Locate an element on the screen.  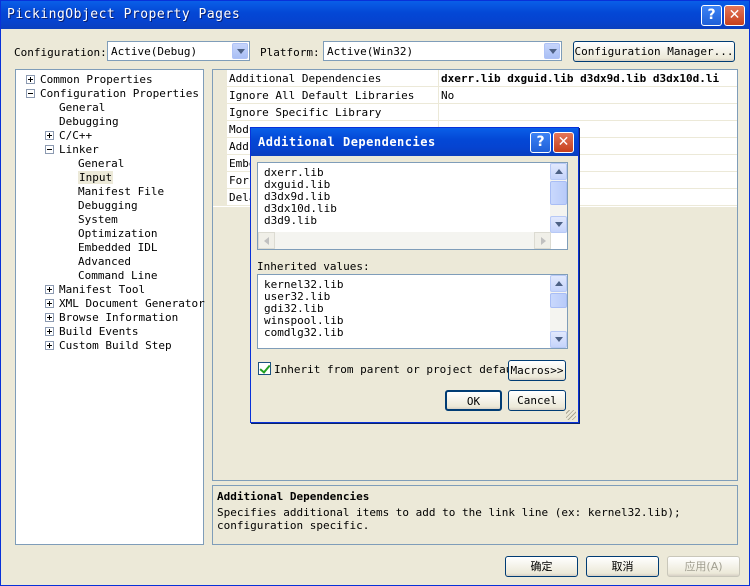
tree-item: Browse Information is located at coordinates (118, 317).